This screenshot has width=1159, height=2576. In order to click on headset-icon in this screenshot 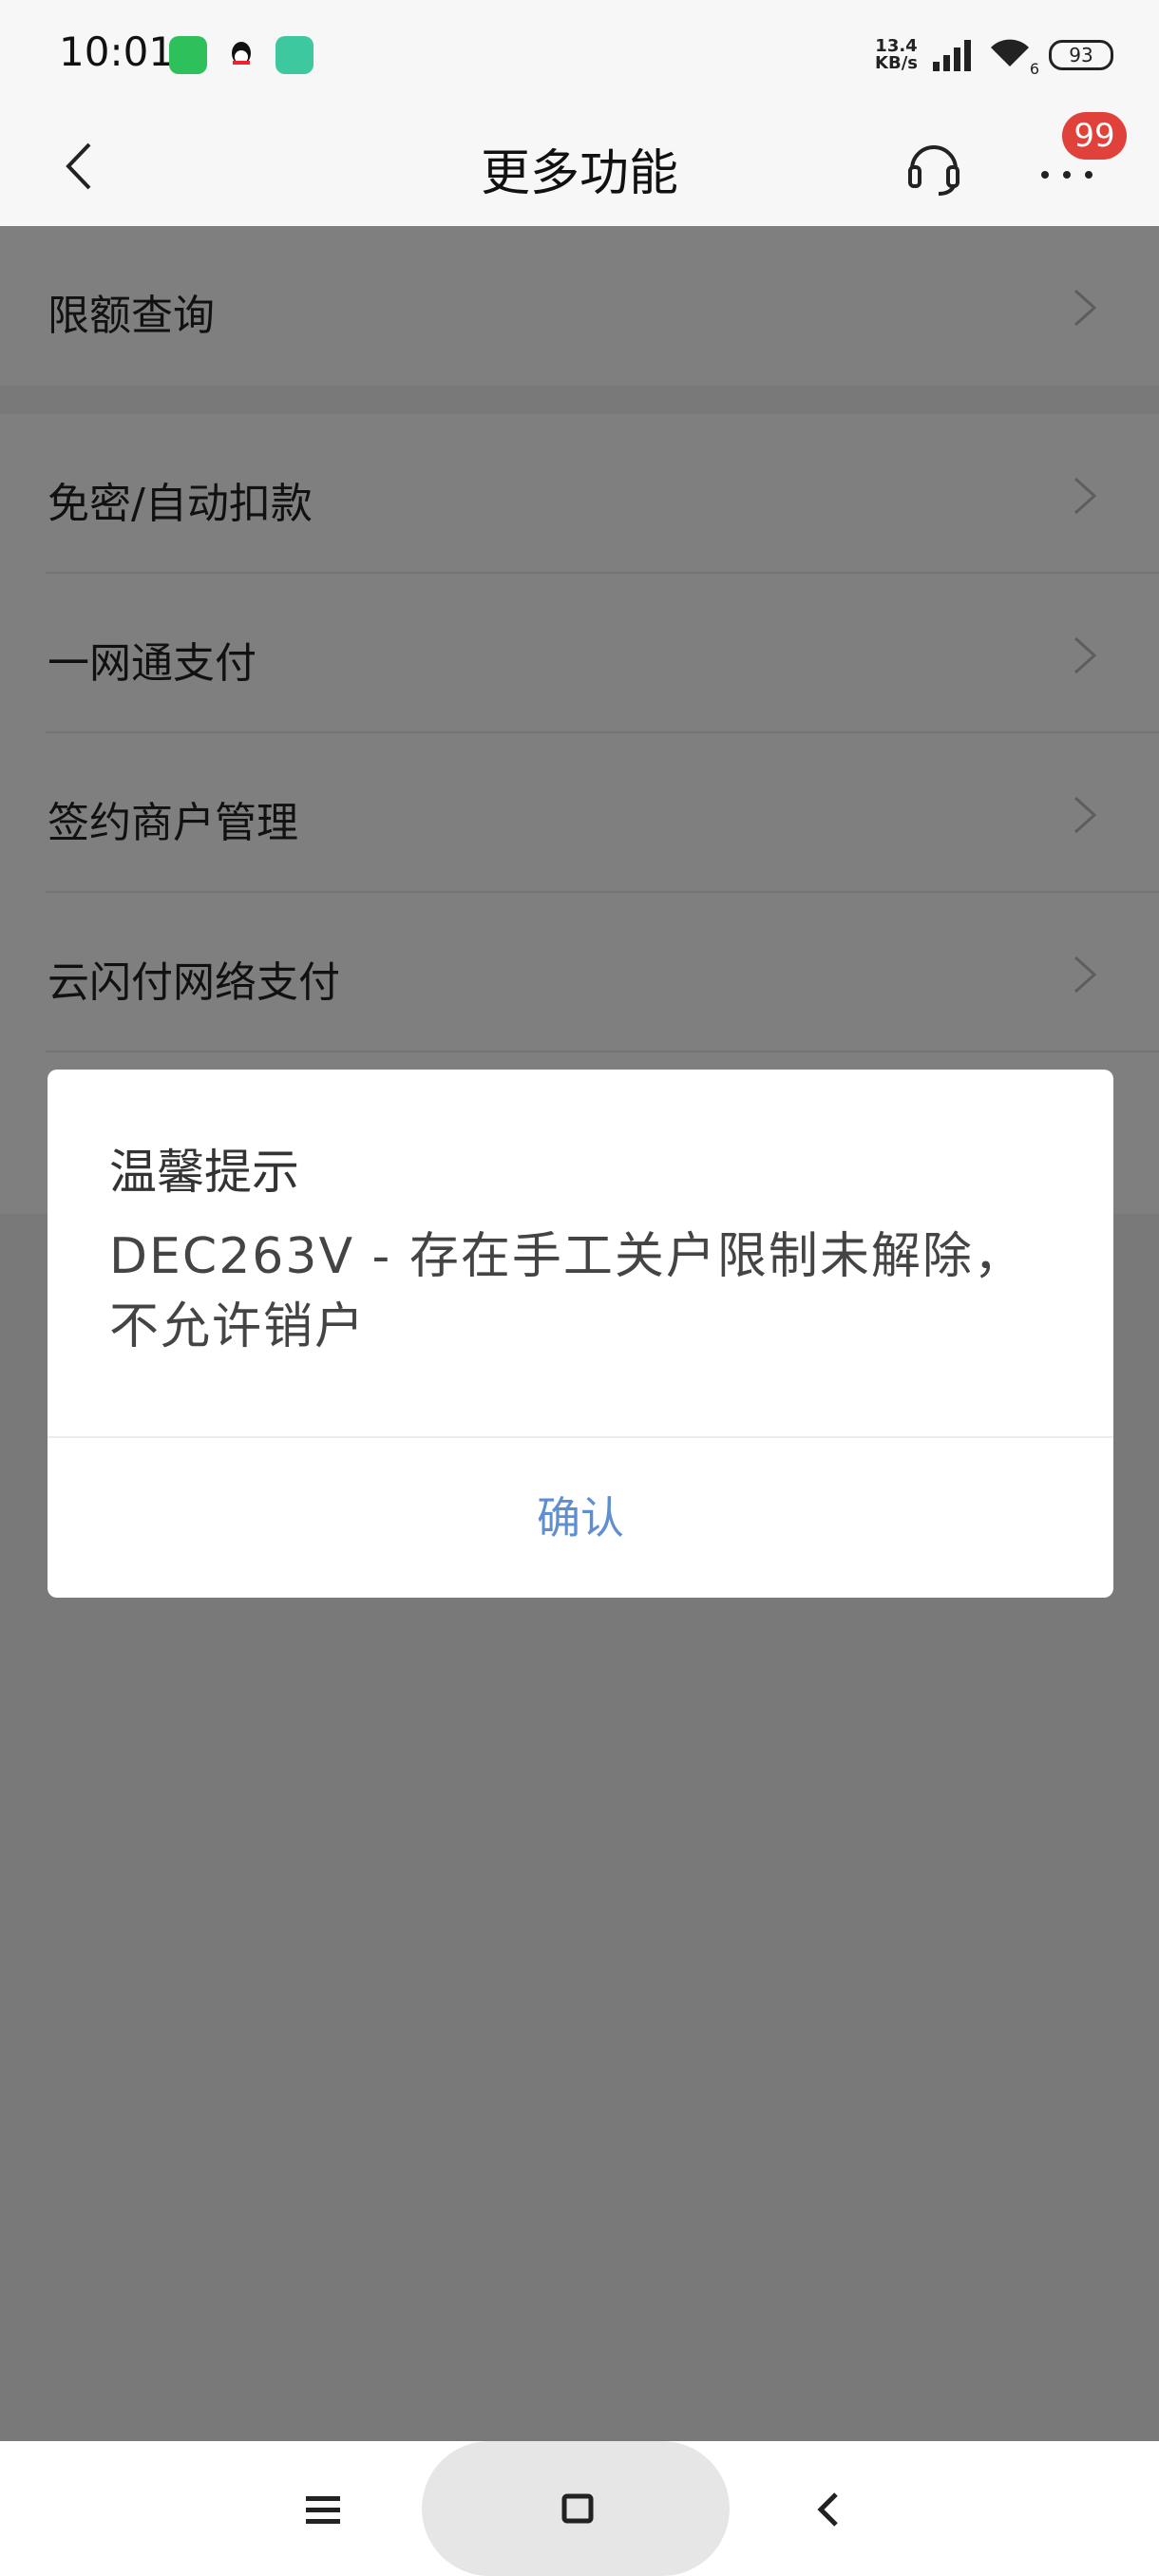, I will do `click(934, 164)`.